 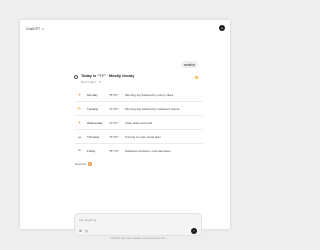 I want to click on chevron-down-icon: ▾, so click(x=43, y=29).